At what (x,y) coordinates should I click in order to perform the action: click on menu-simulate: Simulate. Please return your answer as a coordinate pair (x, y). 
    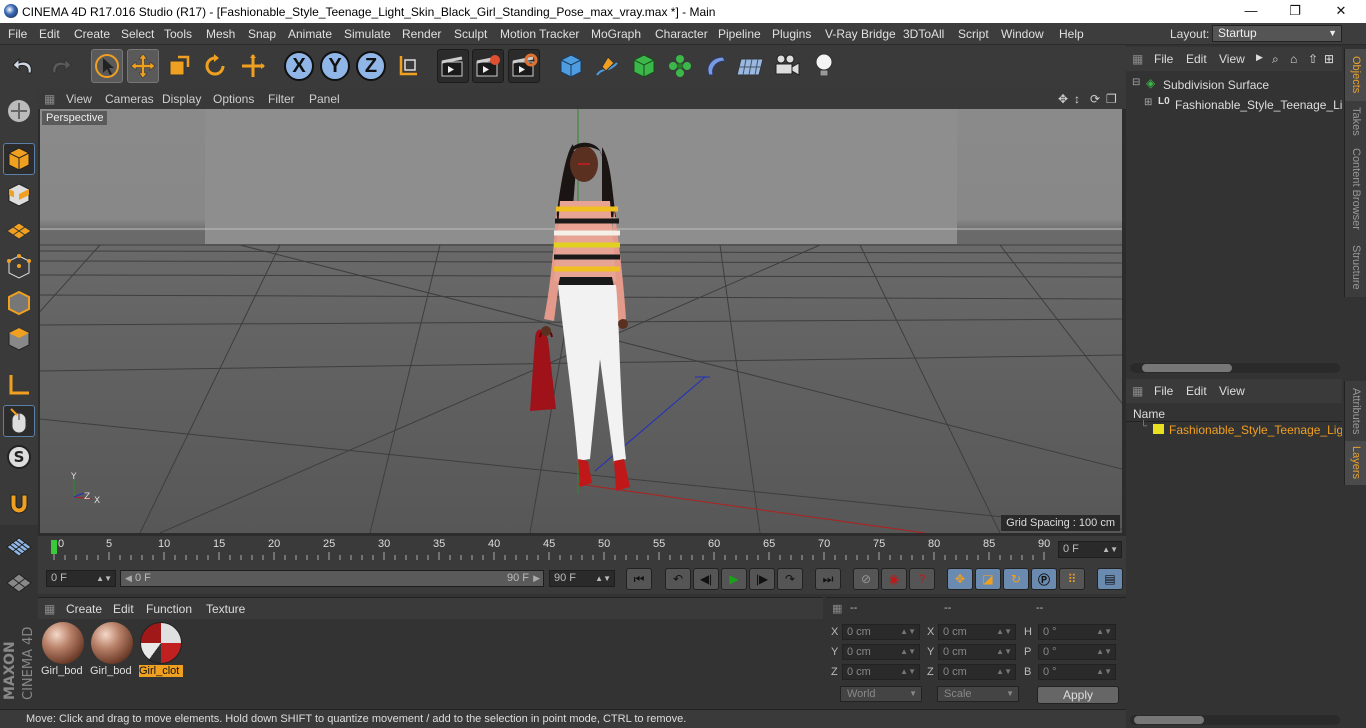
    Looking at the image, I should click on (367, 34).